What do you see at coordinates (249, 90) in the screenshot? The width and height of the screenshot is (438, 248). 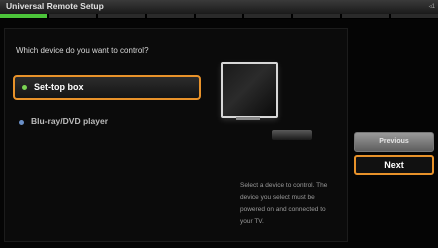 I see `tv-icon` at bounding box center [249, 90].